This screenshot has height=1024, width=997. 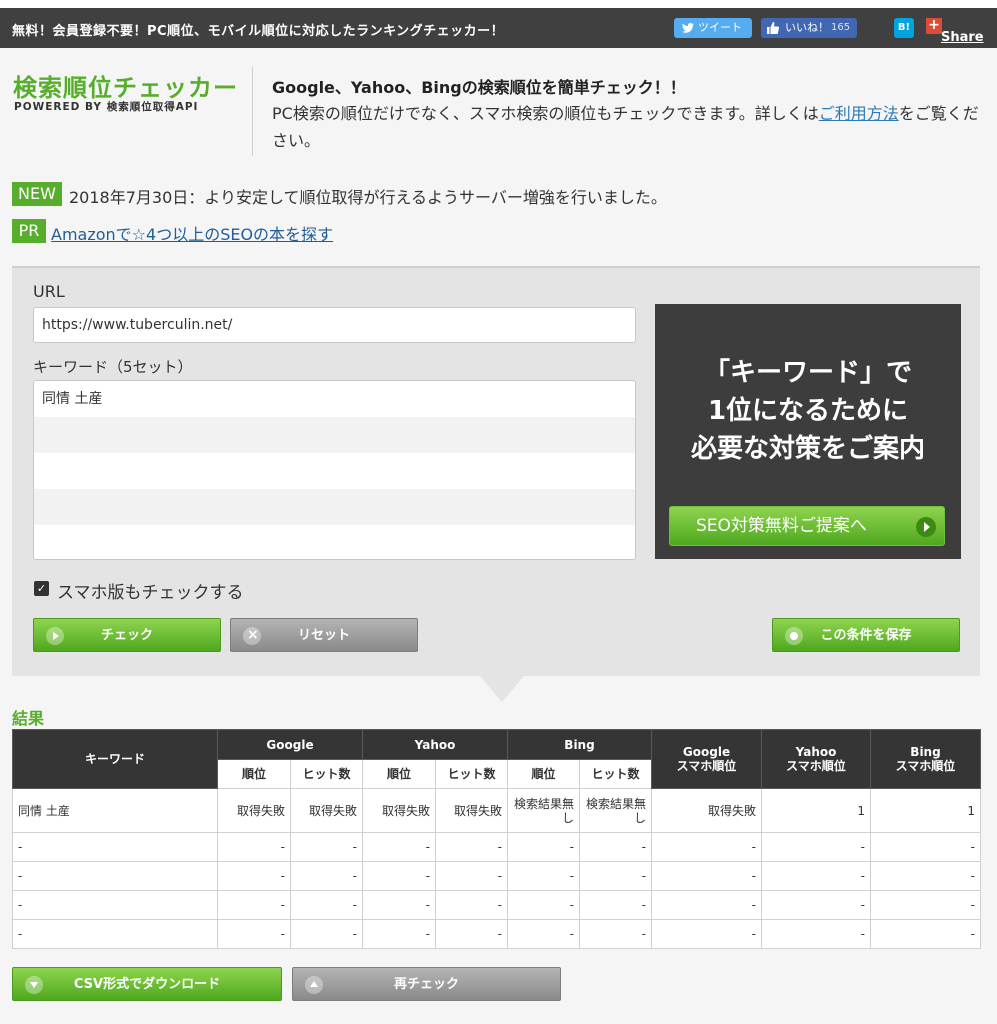 What do you see at coordinates (150, 590) in the screenshot?
I see `smartphone-checkbox-label: スマホ版もチェックする` at bounding box center [150, 590].